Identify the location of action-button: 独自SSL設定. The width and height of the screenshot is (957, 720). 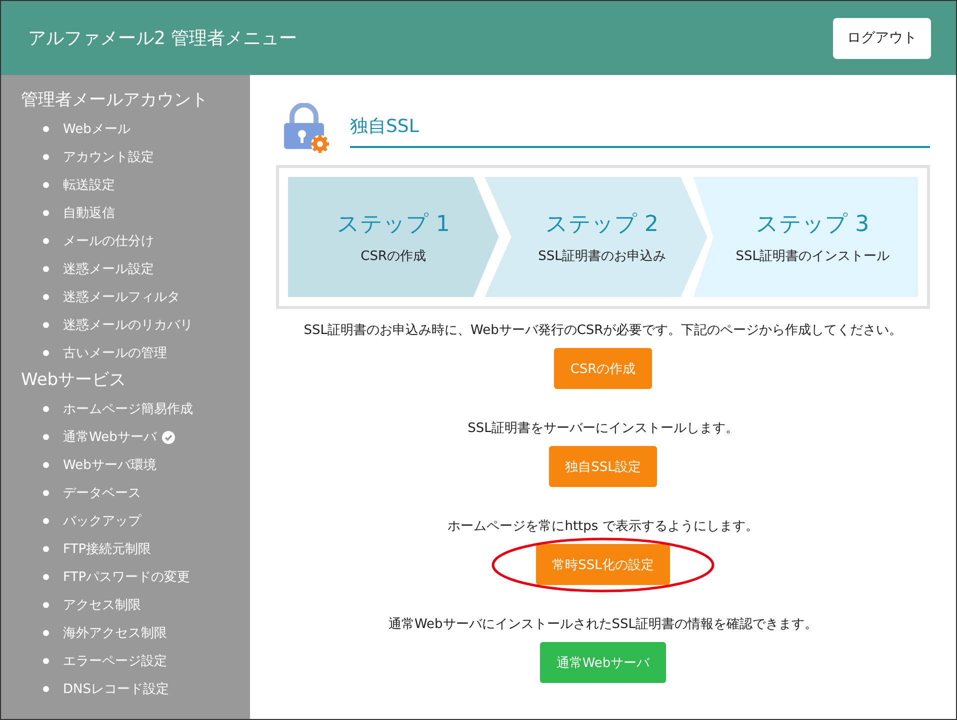
(603, 466).